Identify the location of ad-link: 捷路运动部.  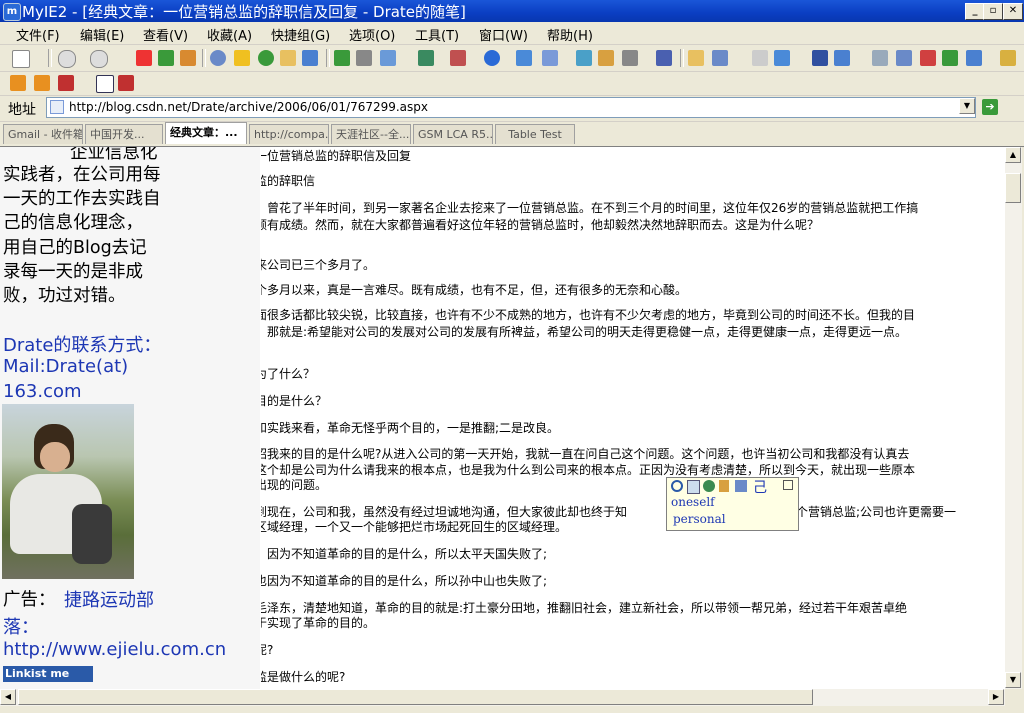
(109, 599).